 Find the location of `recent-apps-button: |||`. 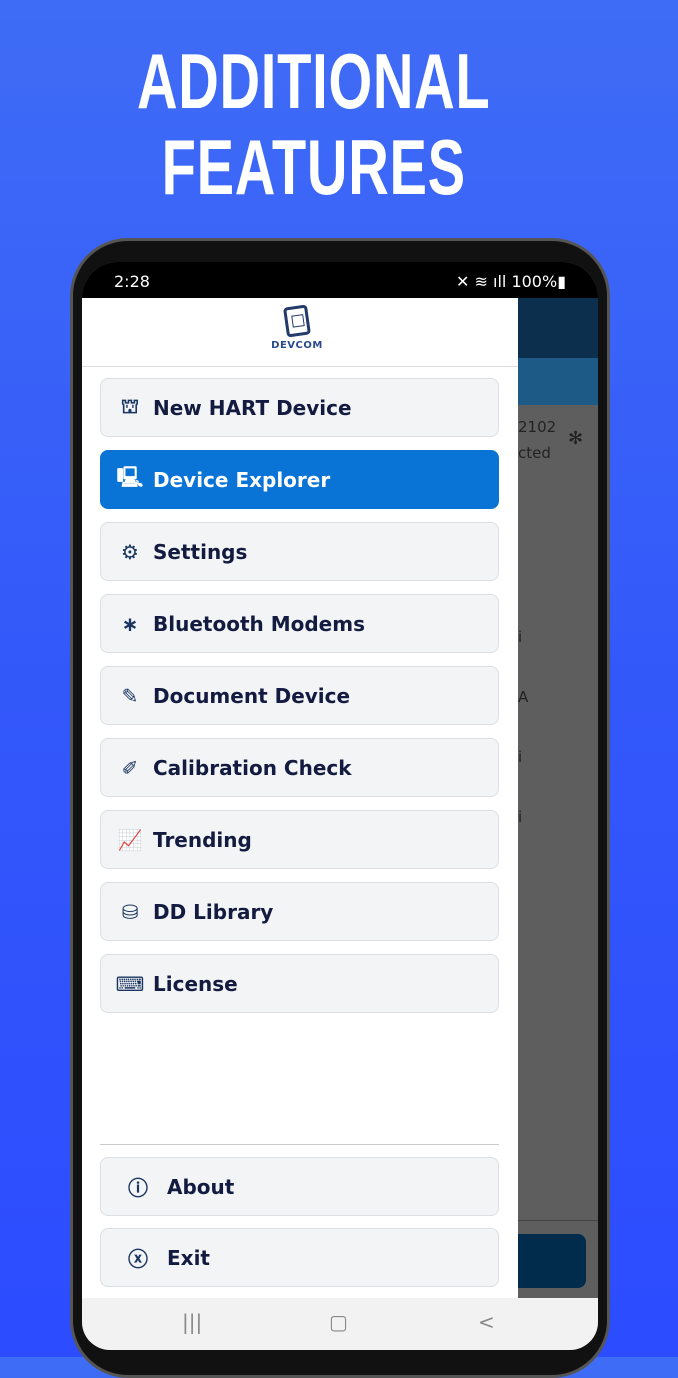

recent-apps-button: ||| is located at coordinates (192, 1322).